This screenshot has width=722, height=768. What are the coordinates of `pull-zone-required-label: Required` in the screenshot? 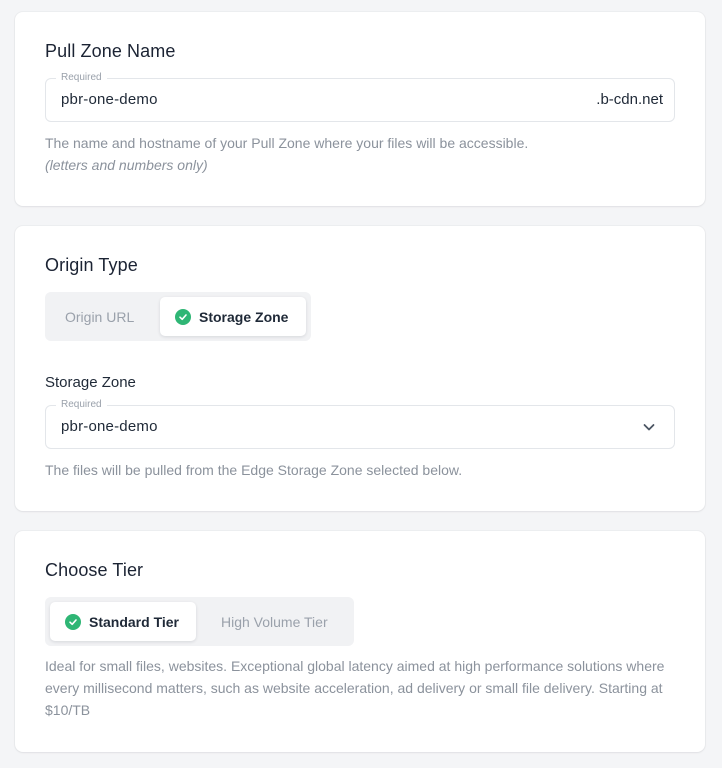 It's located at (81, 78).